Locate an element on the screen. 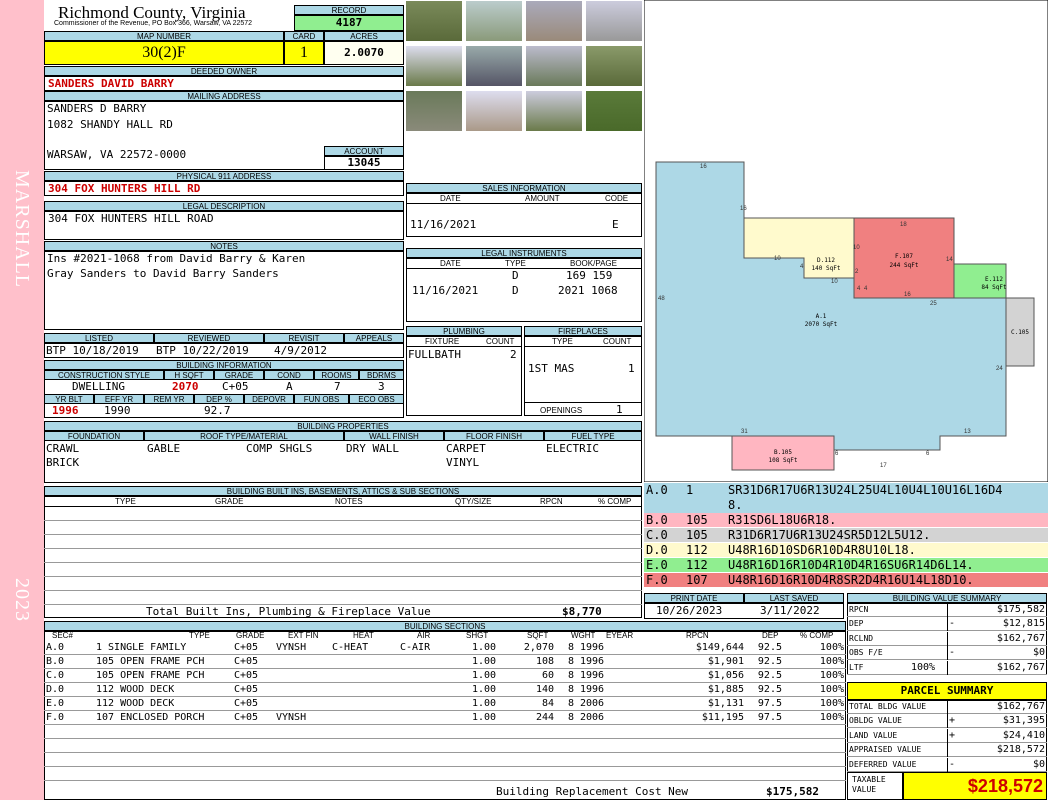 The image size is (1050, 800). building-info-label: BUILDING INFORMATION is located at coordinates (224, 365).